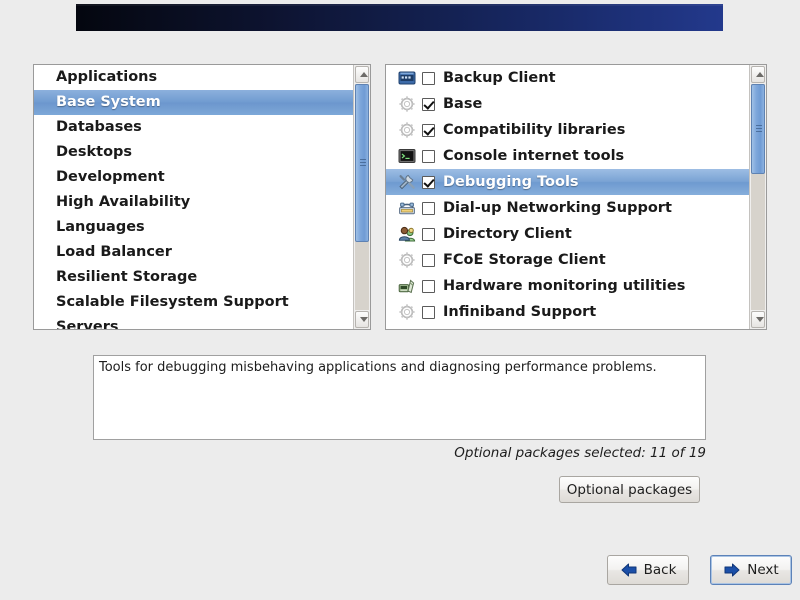  What do you see at coordinates (193, 277) in the screenshot?
I see `group-list-item: Resilient Storage` at bounding box center [193, 277].